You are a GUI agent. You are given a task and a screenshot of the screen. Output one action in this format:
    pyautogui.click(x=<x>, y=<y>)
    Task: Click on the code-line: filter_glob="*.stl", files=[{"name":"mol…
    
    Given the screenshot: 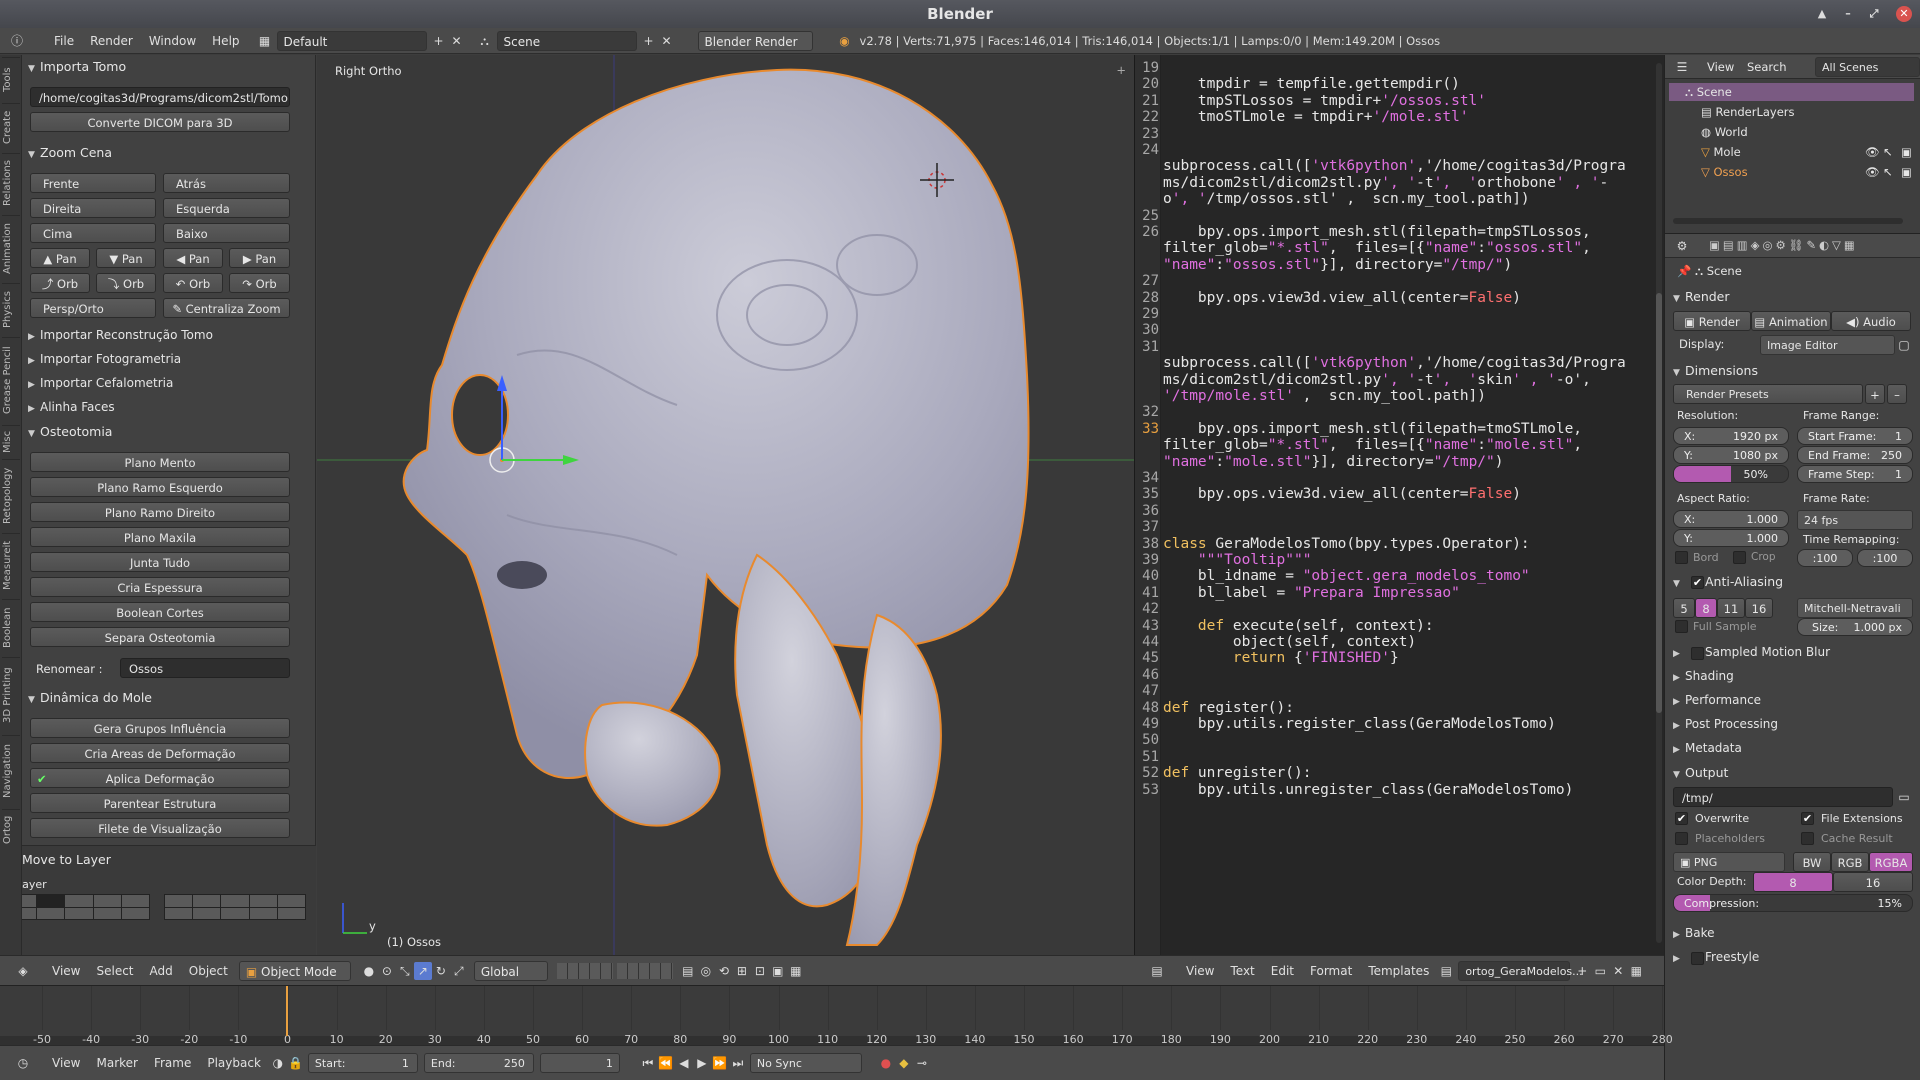 What is the action you would take?
    pyautogui.click(x=1372, y=445)
    